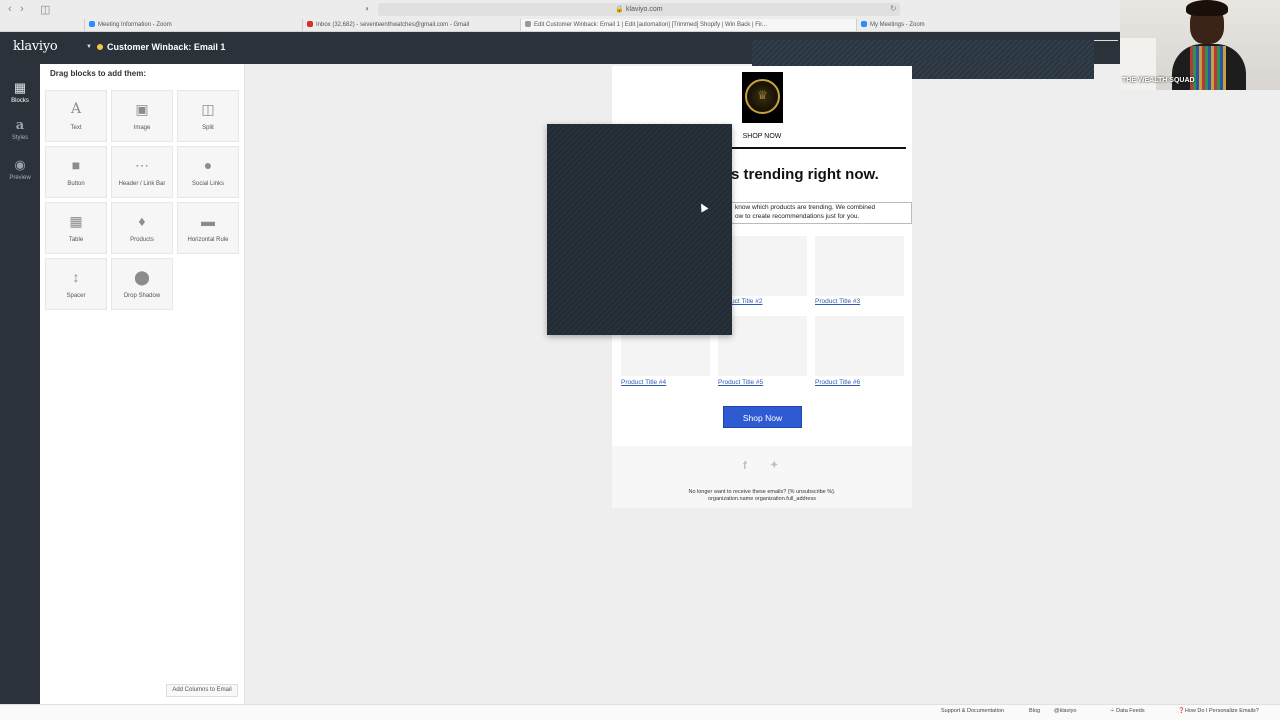  I want to click on button-icon: ■, so click(76, 165).